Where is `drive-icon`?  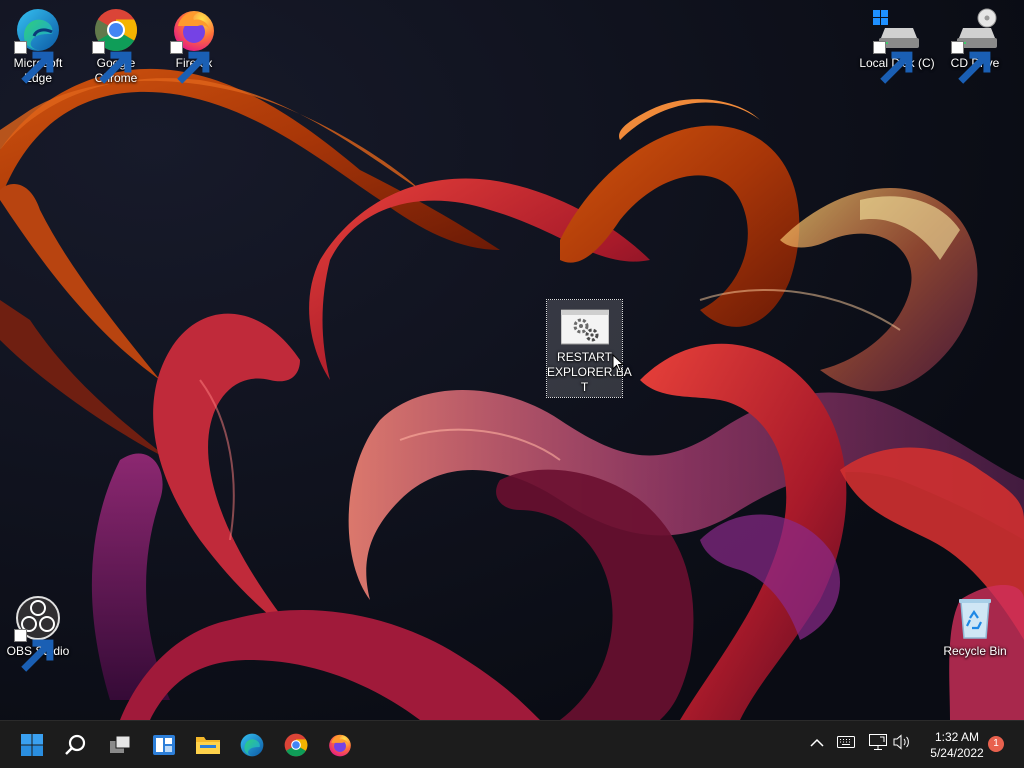
drive-icon is located at coordinates (897, 45).